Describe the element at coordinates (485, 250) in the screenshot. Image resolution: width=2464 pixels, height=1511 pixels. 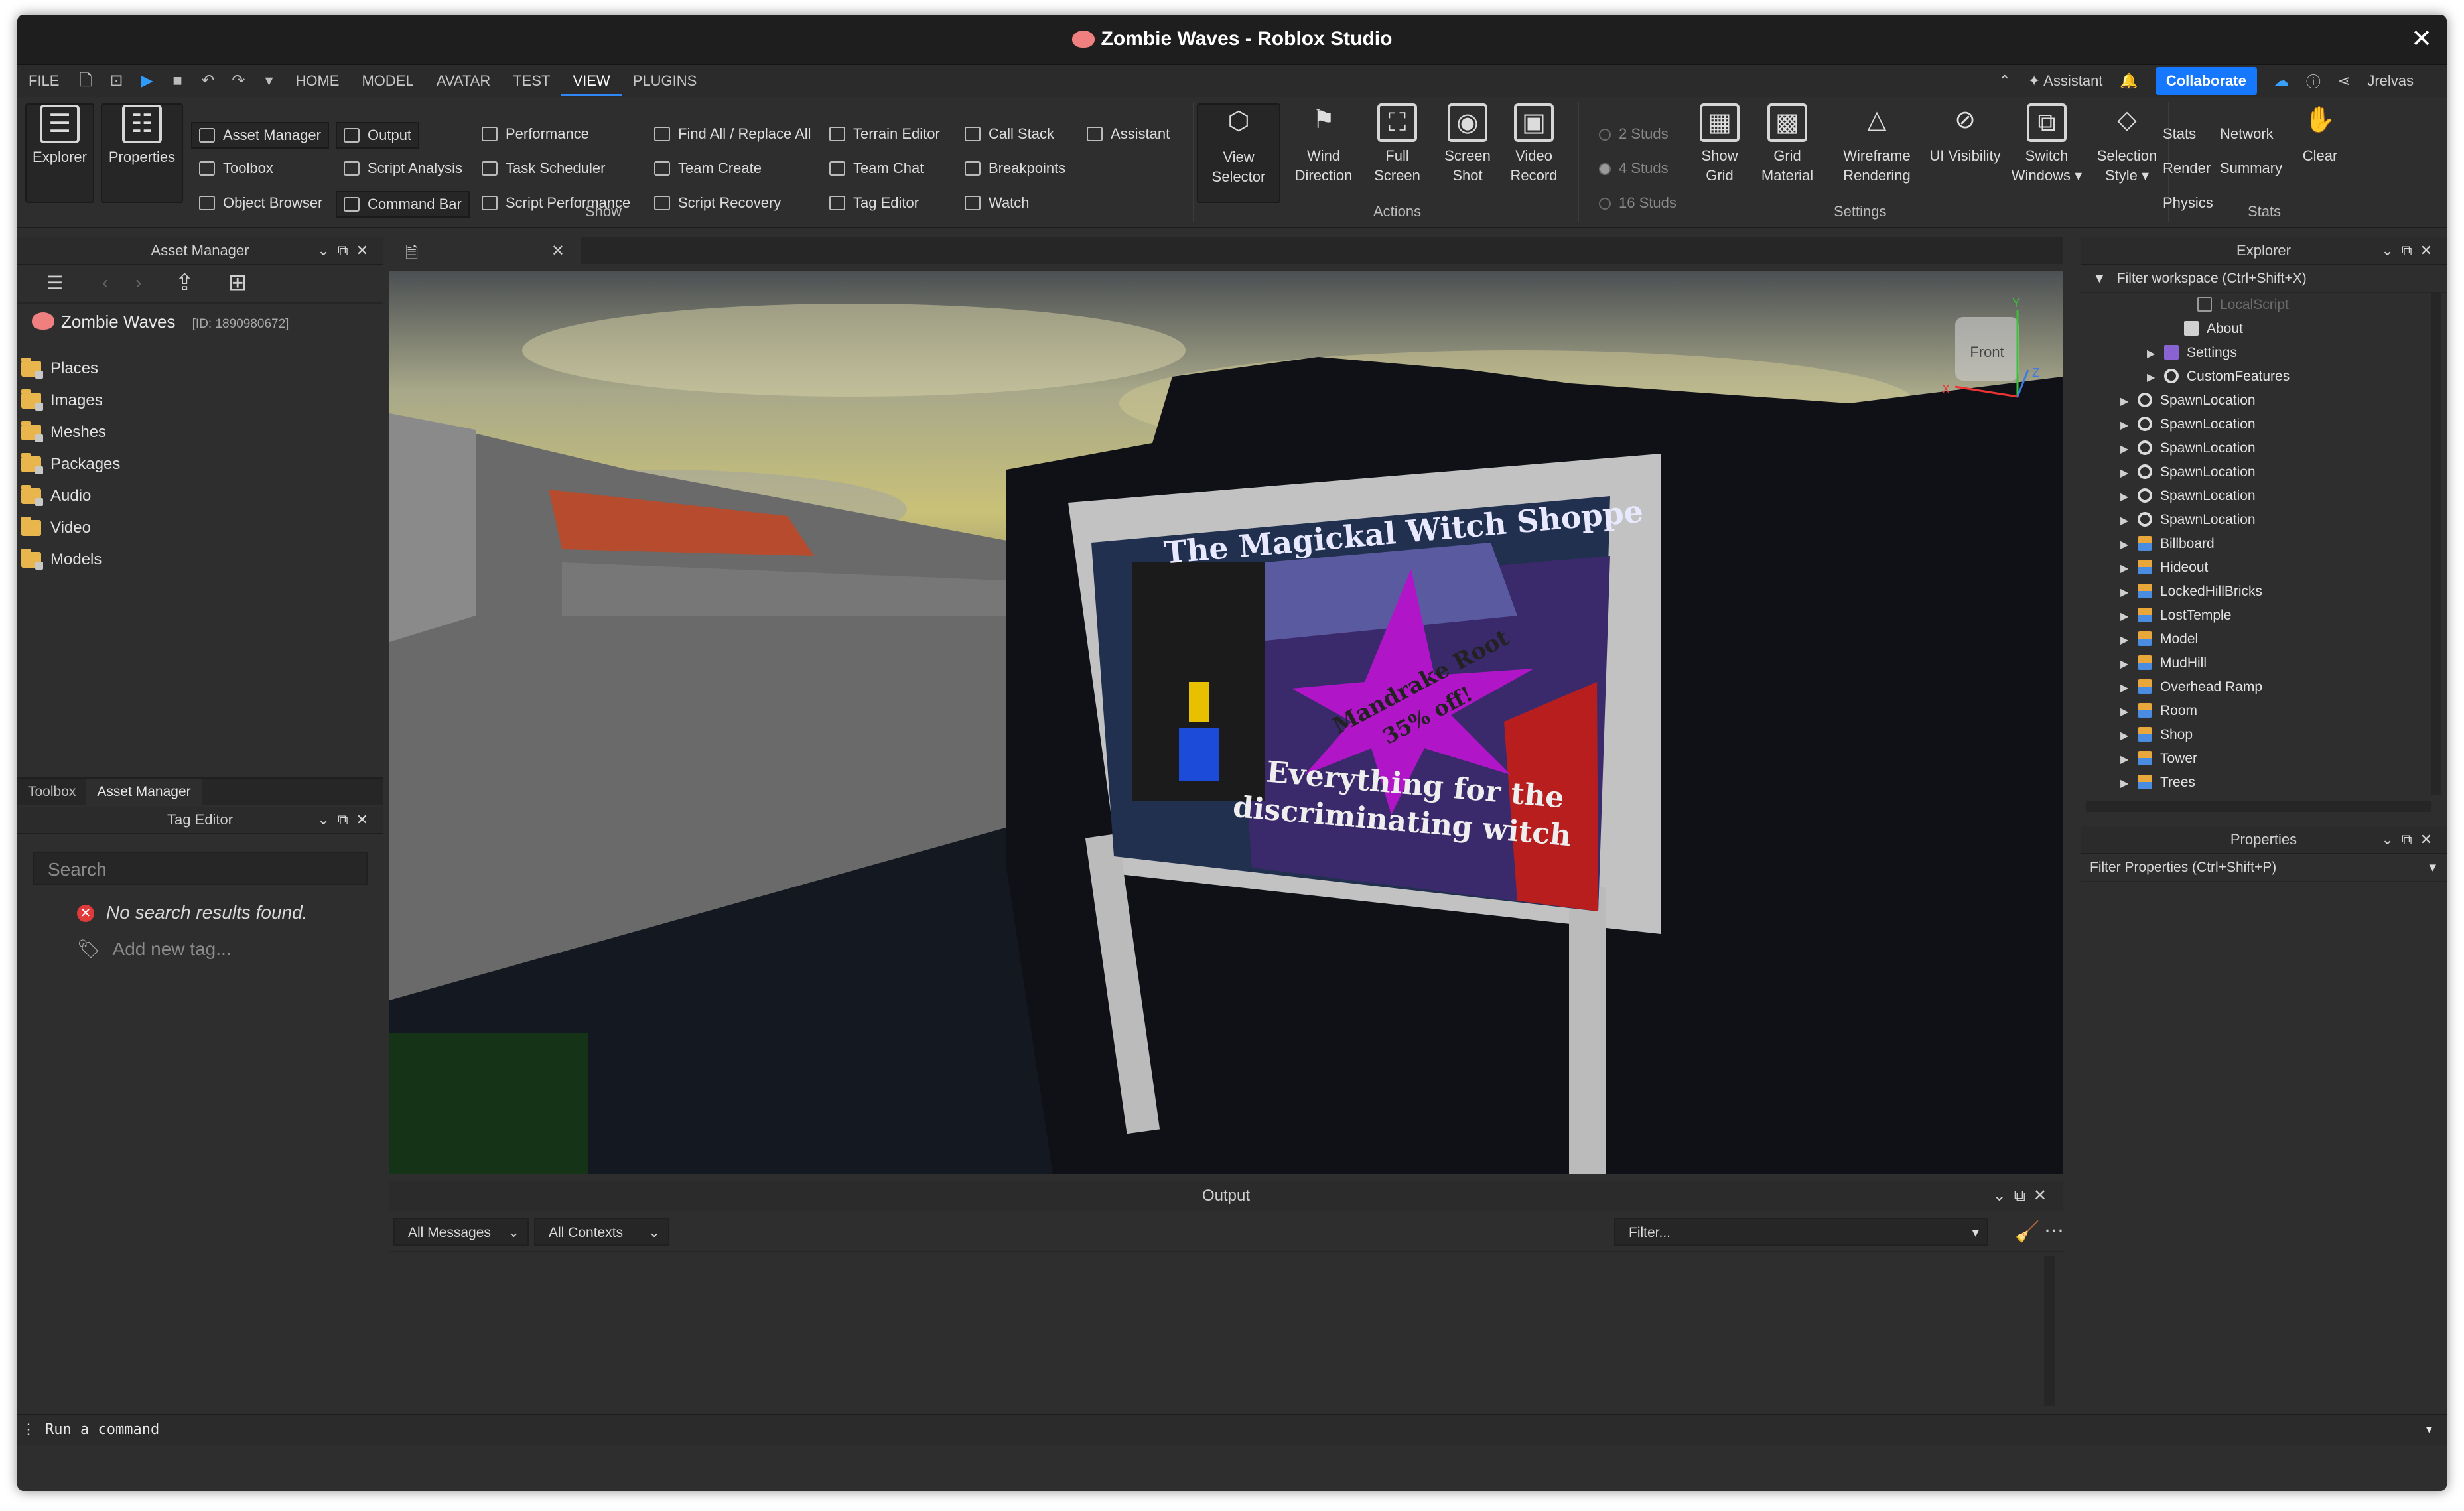
I see `viewport-tab: 🗎 ✕` at that location.